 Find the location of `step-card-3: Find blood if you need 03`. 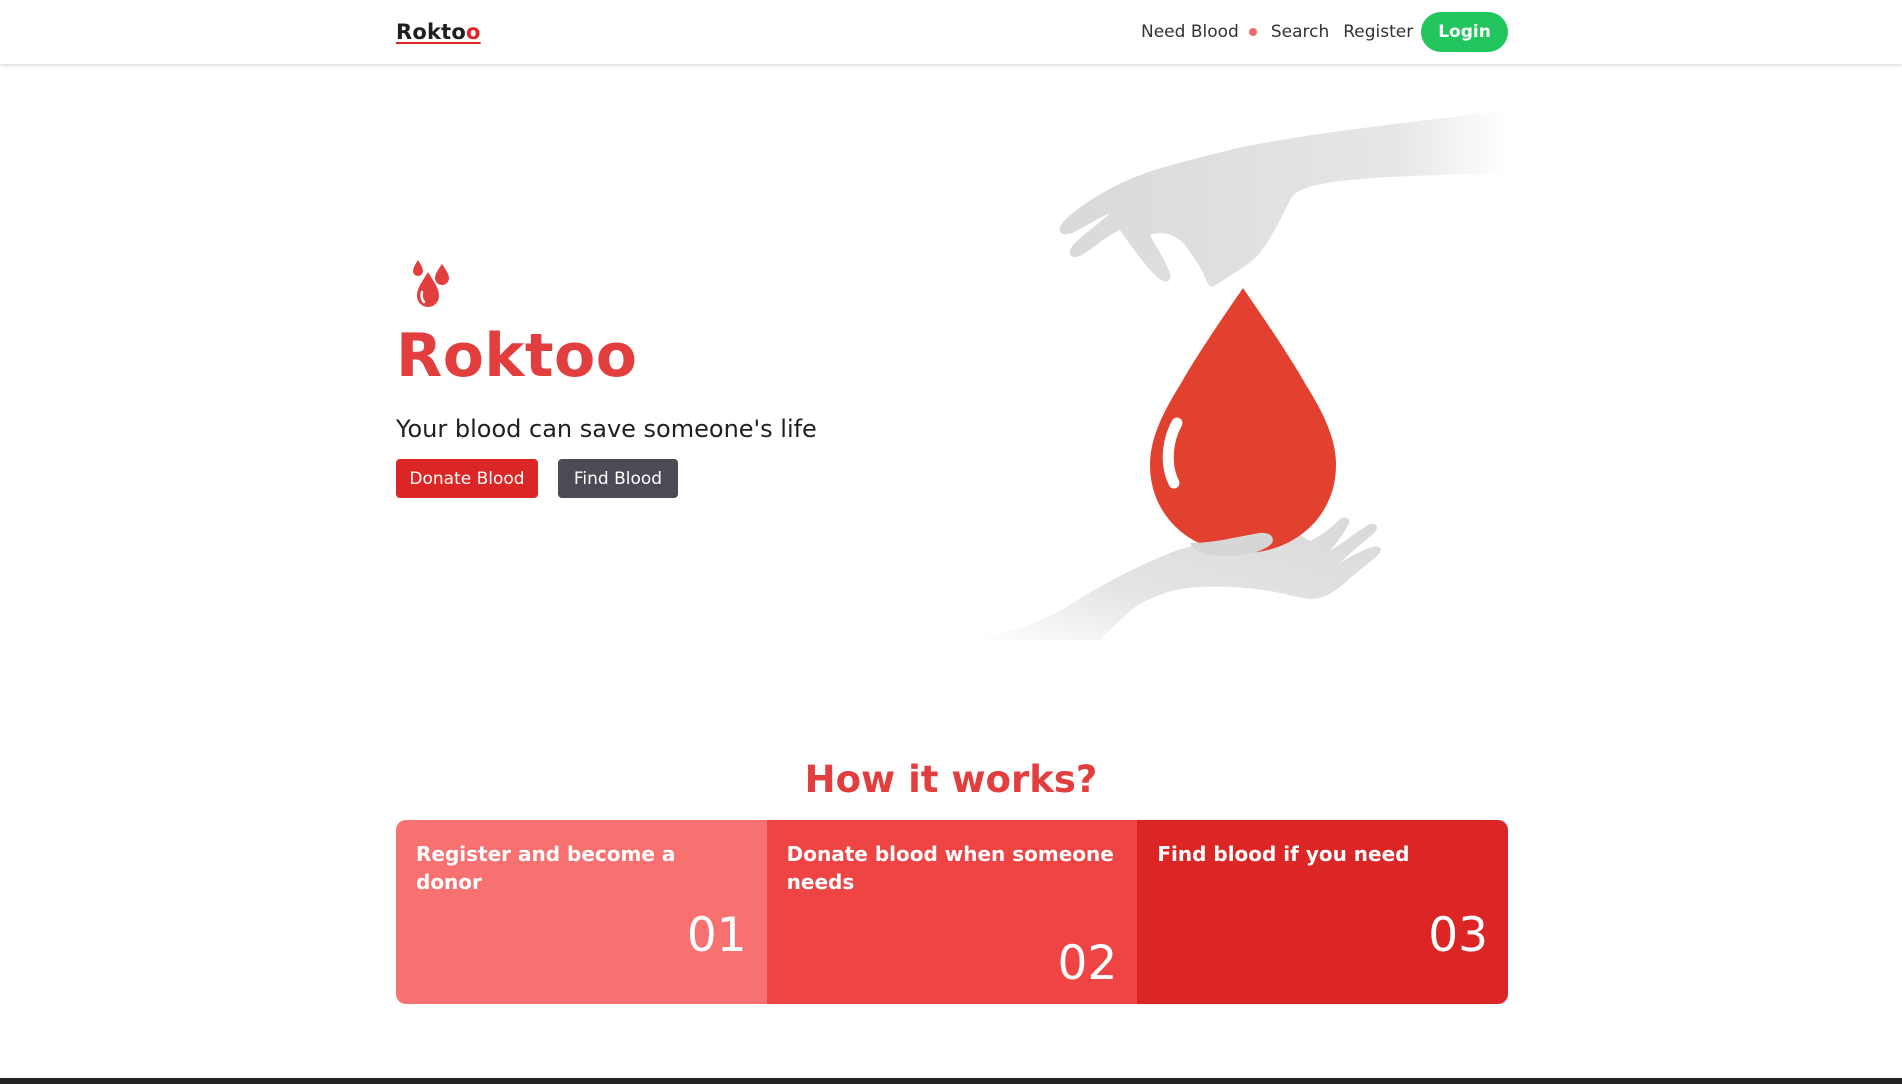

step-card-3: Find blood if you need 03 is located at coordinates (1322, 912).